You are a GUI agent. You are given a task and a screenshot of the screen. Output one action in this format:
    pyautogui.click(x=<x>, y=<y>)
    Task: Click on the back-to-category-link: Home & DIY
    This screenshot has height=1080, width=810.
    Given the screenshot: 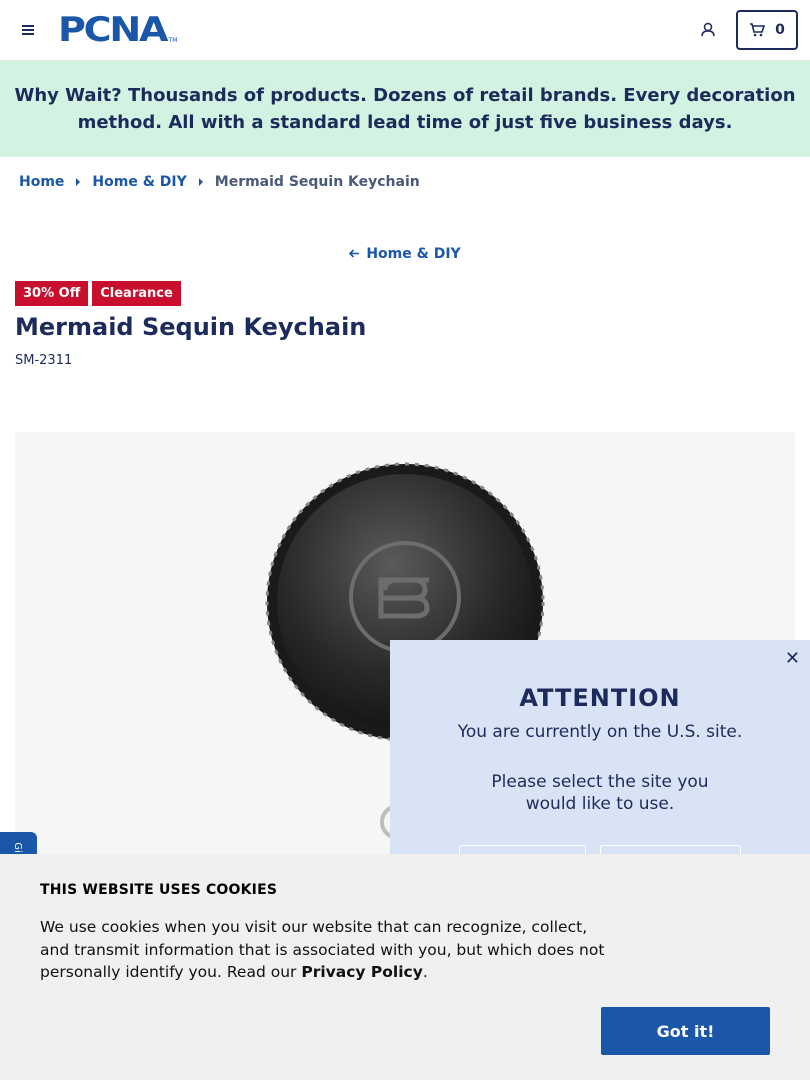 What is the action you would take?
    pyautogui.click(x=405, y=254)
    